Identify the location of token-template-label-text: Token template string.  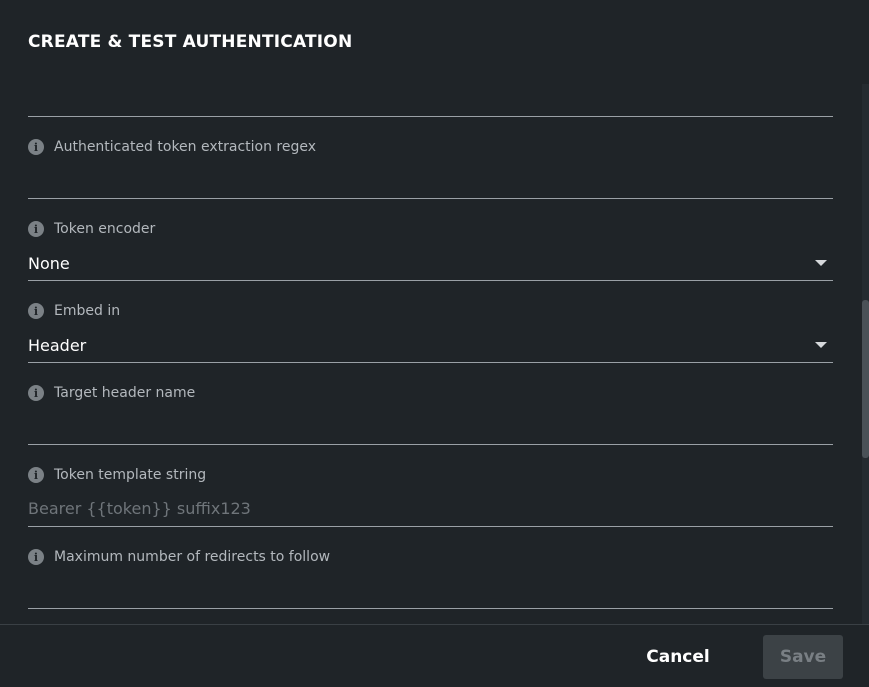
(130, 475).